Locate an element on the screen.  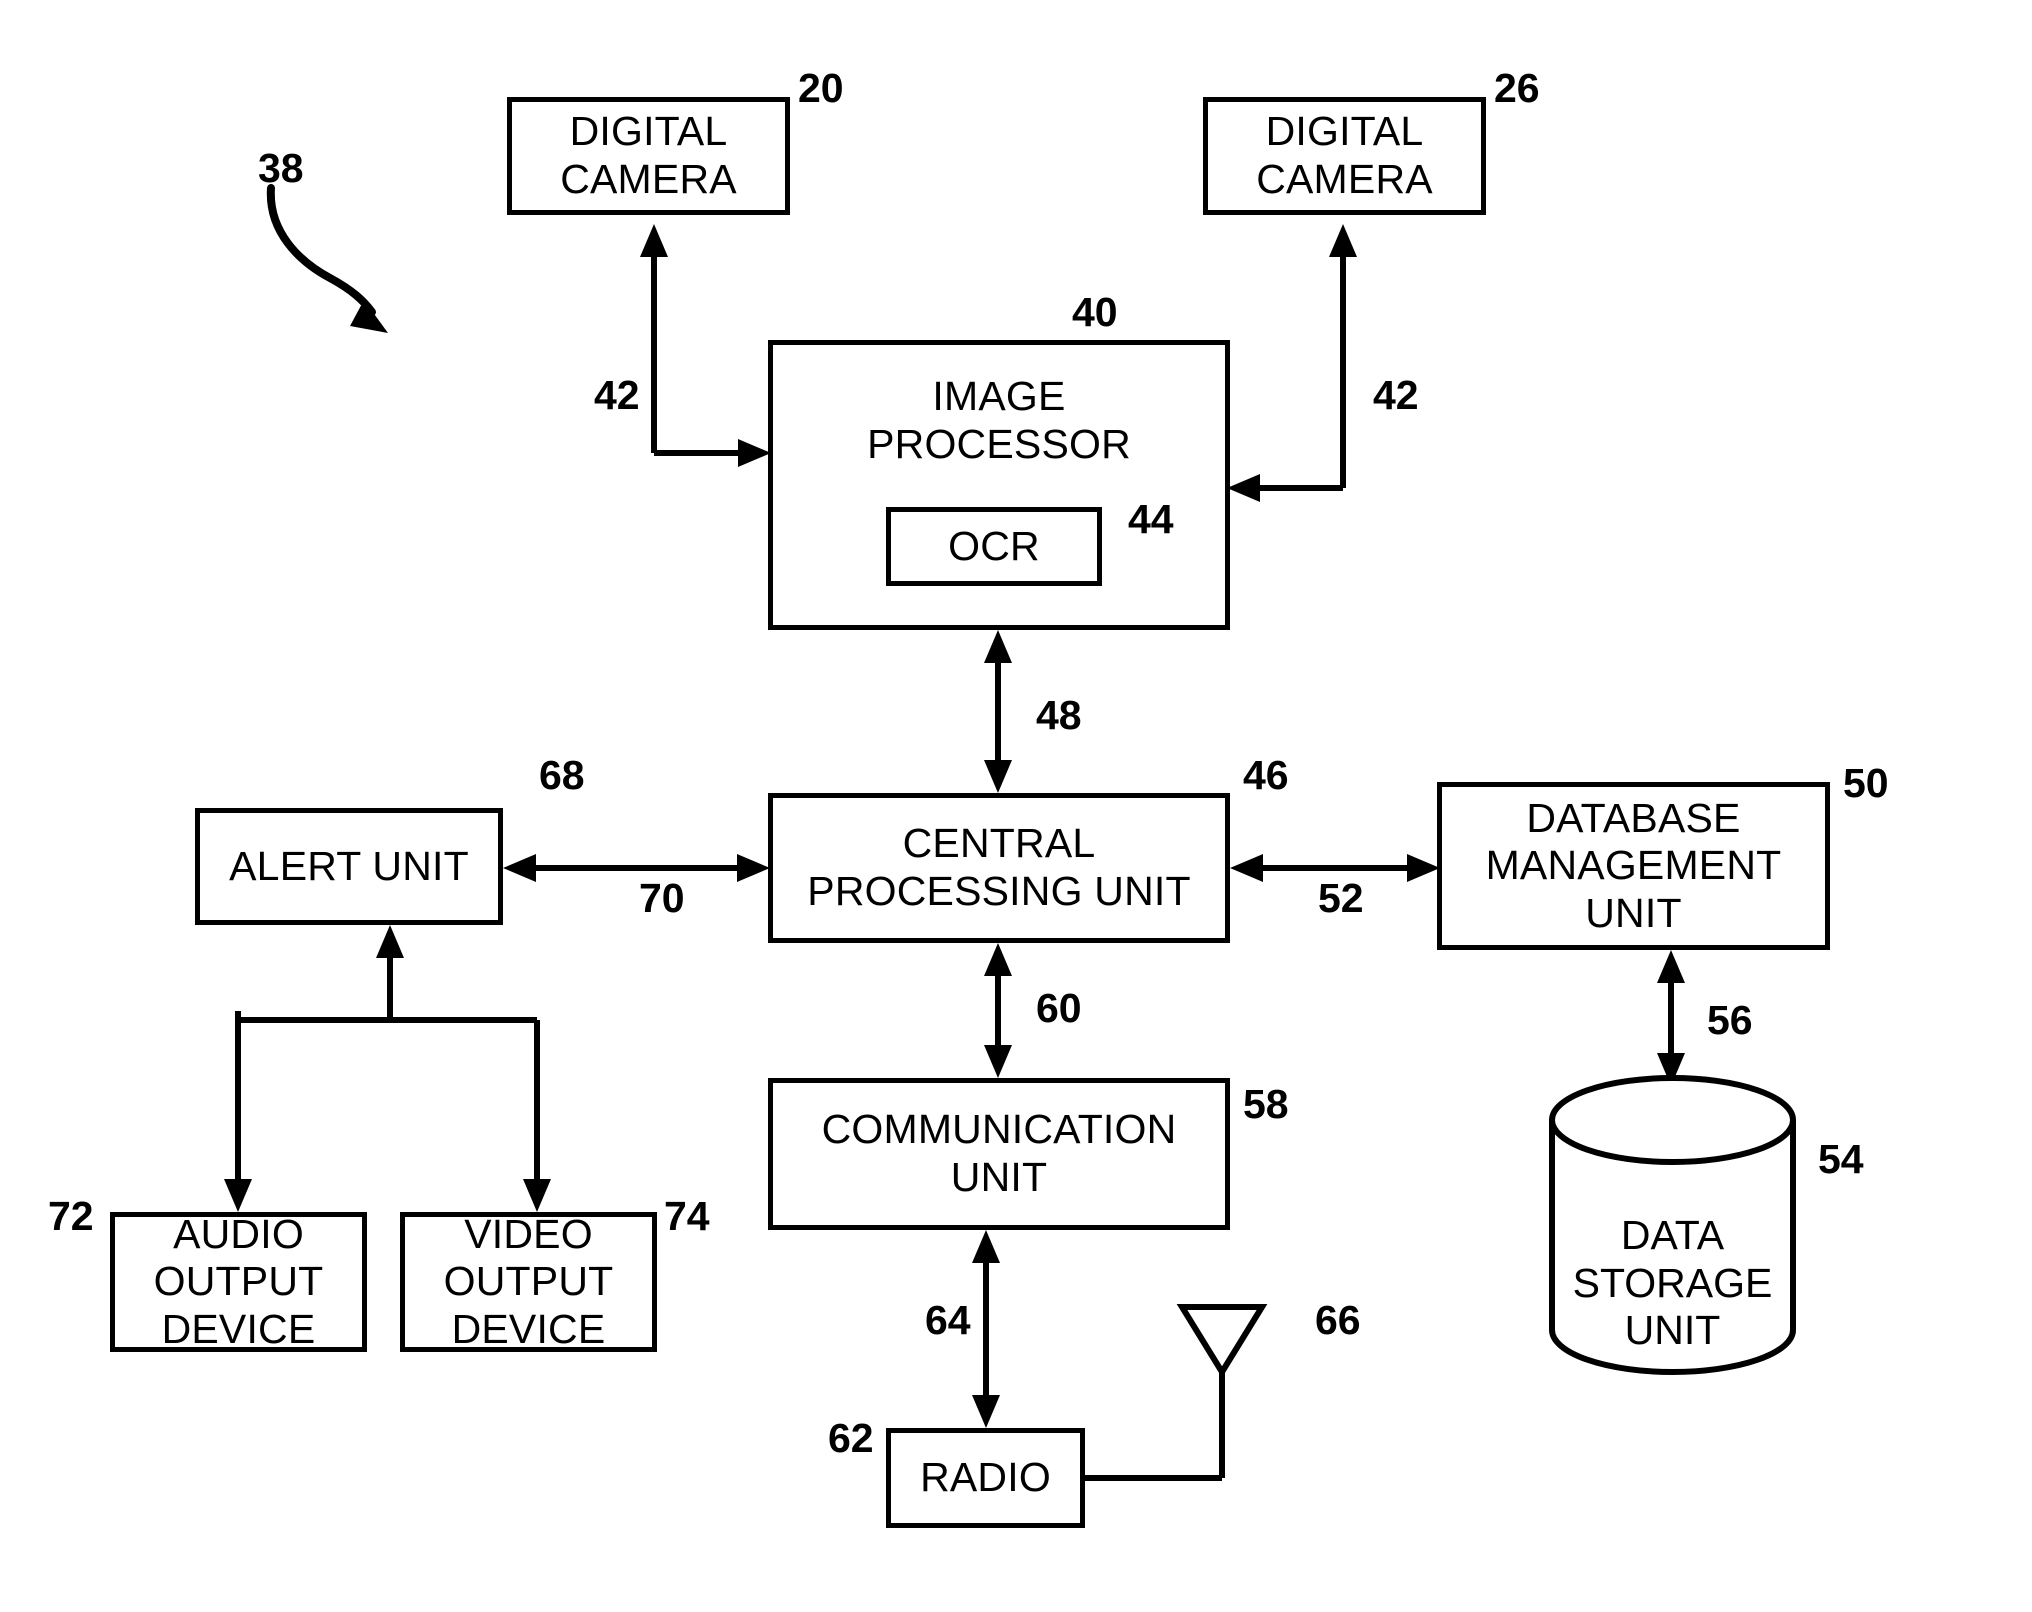
ref-52: 52 is located at coordinates (1341, 898).